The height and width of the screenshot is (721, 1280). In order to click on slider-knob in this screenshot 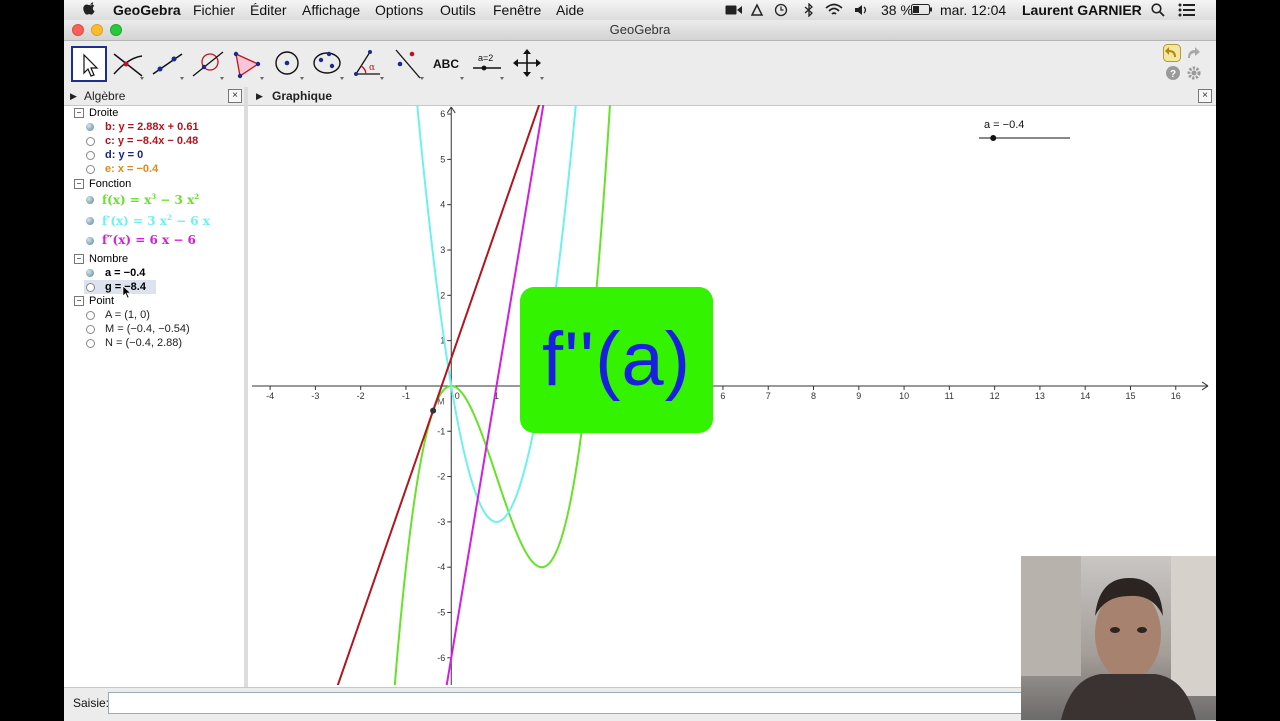, I will do `click(993, 138)`.